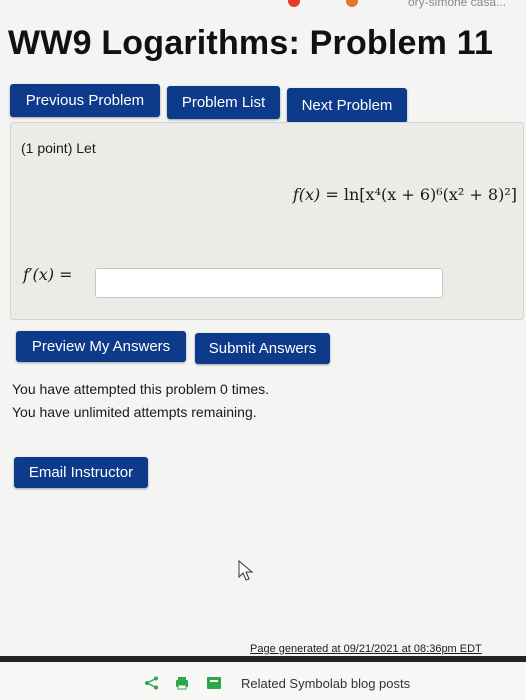 This screenshot has width=526, height=700. What do you see at coordinates (246, 570) in the screenshot?
I see `cursor-icon` at bounding box center [246, 570].